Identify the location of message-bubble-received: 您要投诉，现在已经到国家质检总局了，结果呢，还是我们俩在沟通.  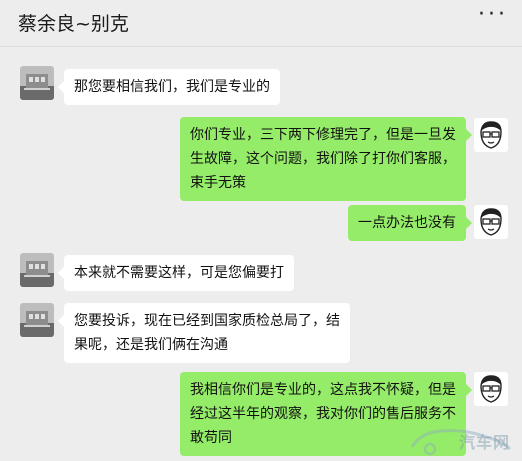
(204, 333).